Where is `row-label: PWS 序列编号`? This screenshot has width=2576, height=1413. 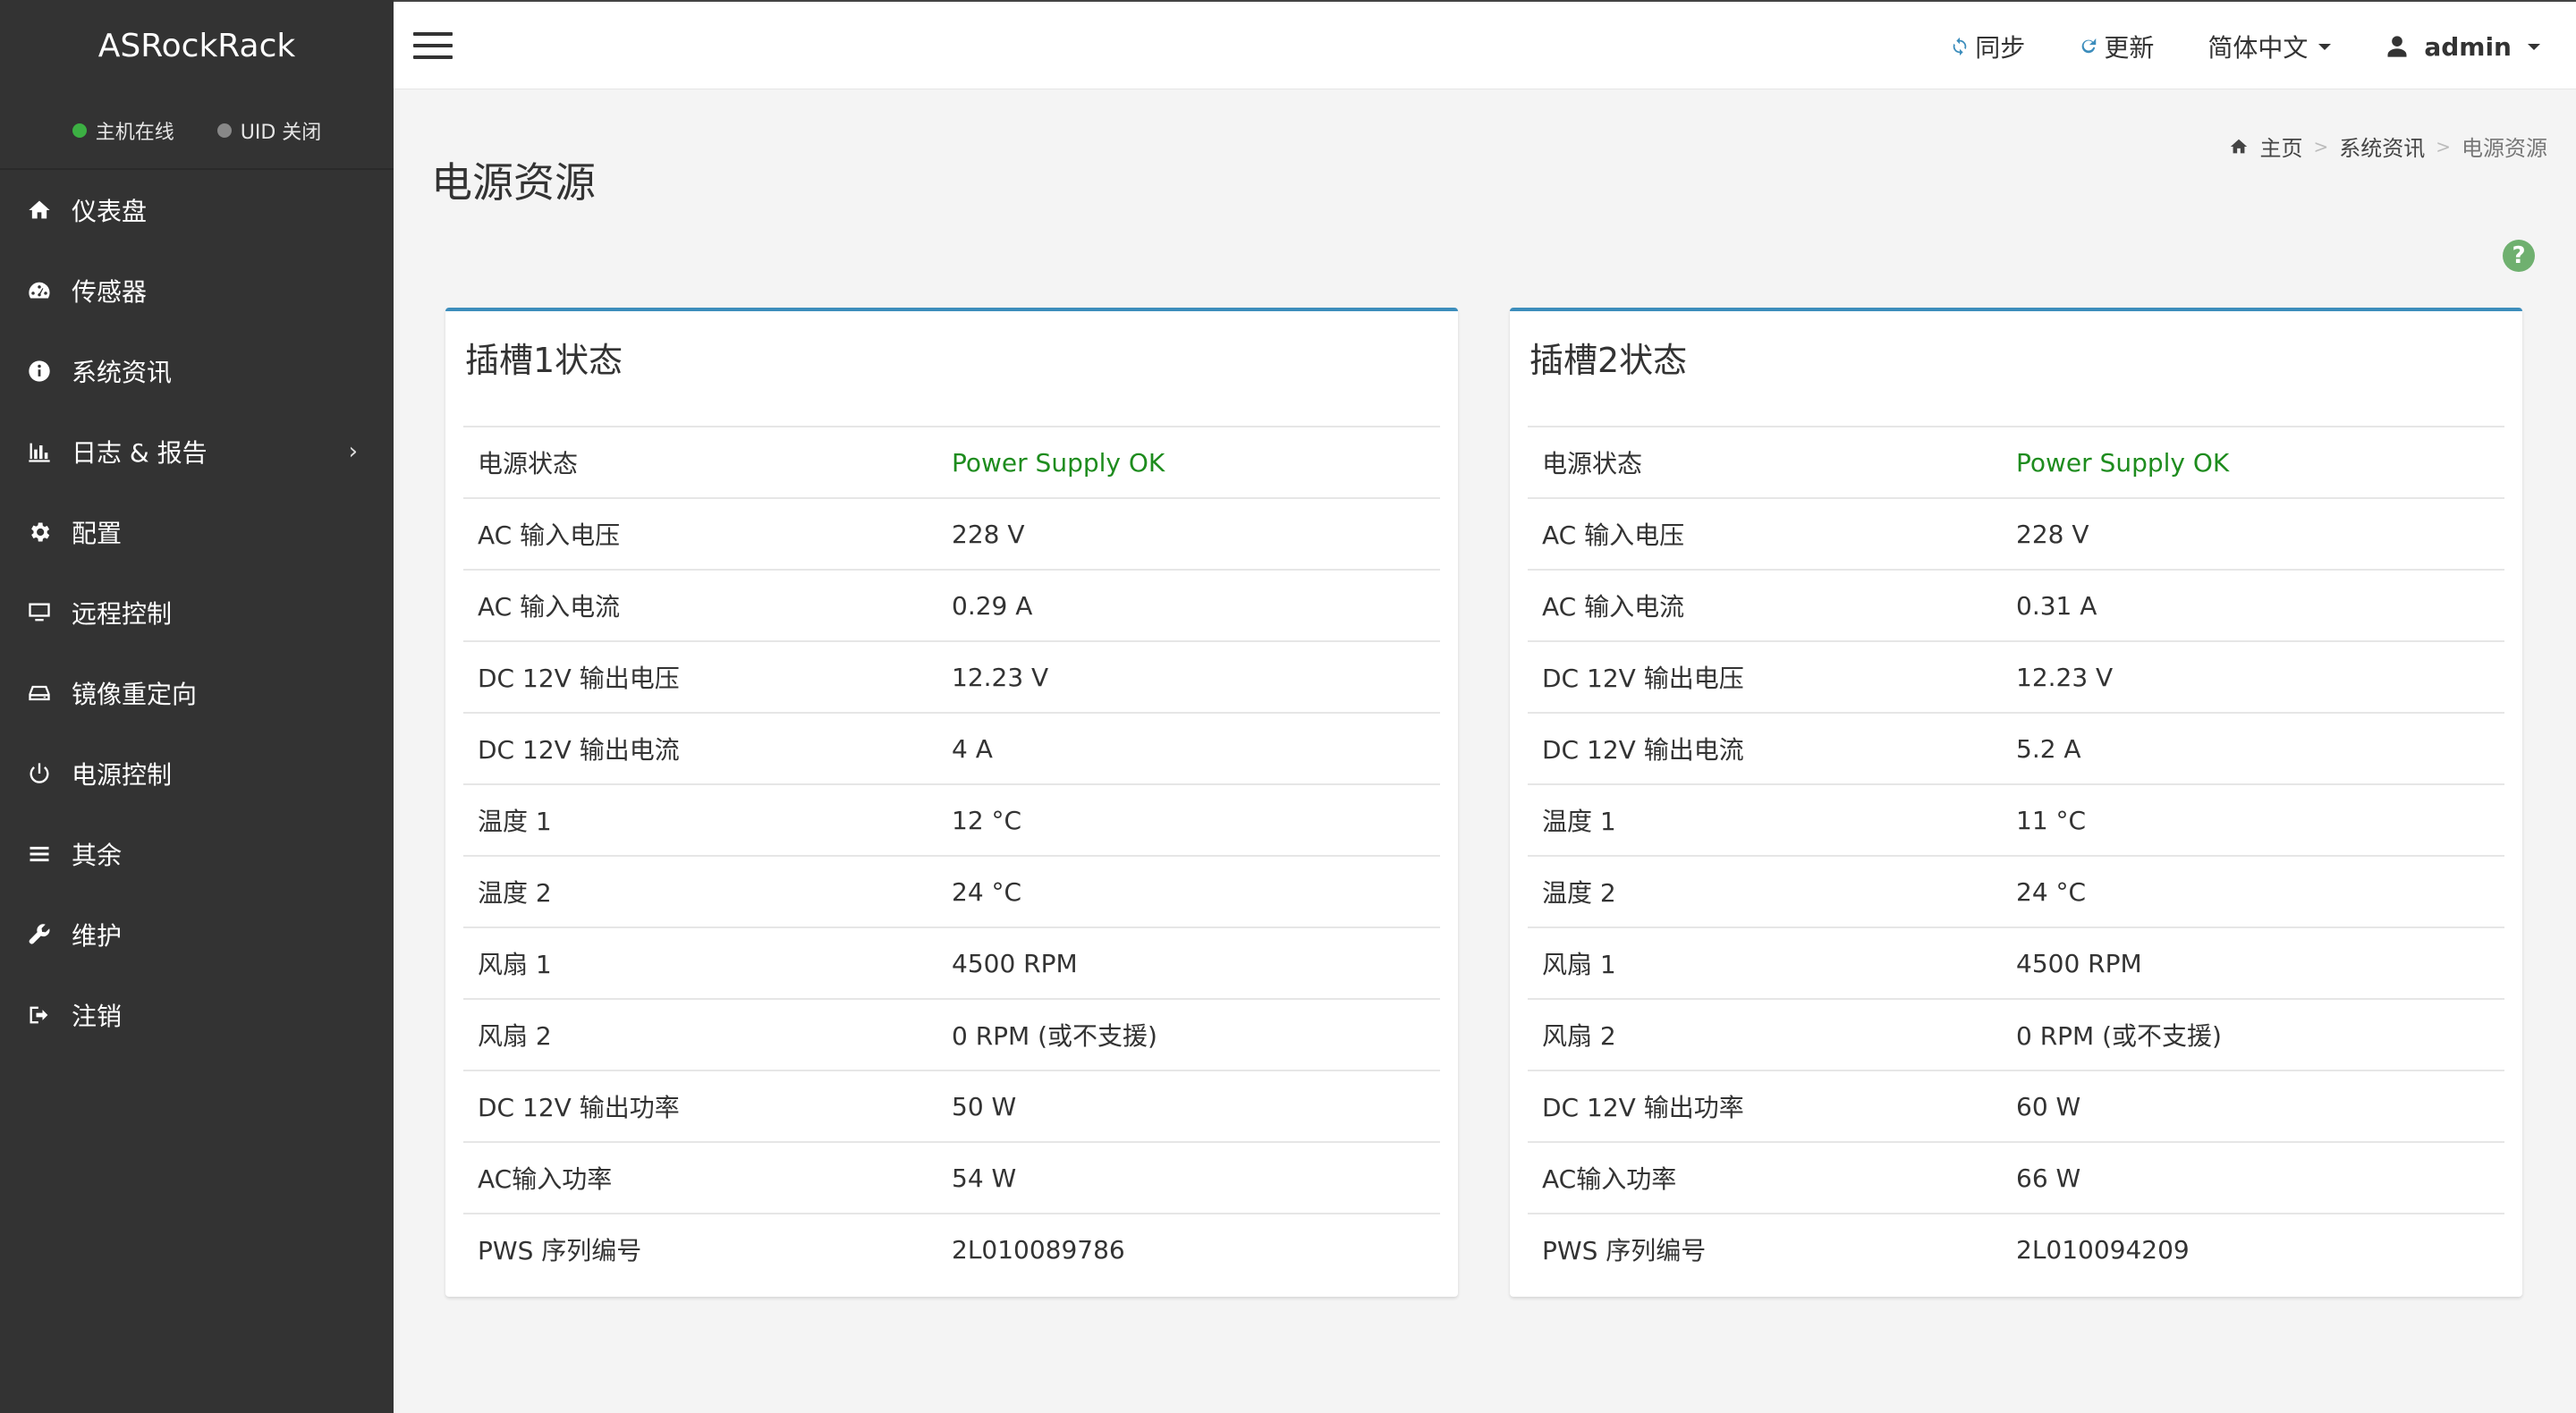
row-label: PWS 序列编号 is located at coordinates (560, 1250).